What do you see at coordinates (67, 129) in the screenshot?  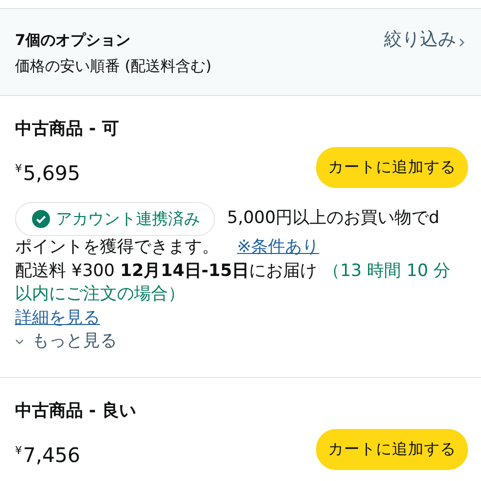 I see `condition-title: 中古商品 - 可` at bounding box center [67, 129].